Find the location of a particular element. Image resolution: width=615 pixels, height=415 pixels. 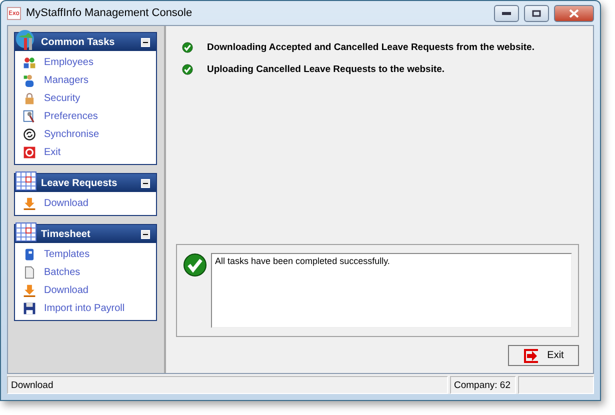

close-button is located at coordinates (574, 13).